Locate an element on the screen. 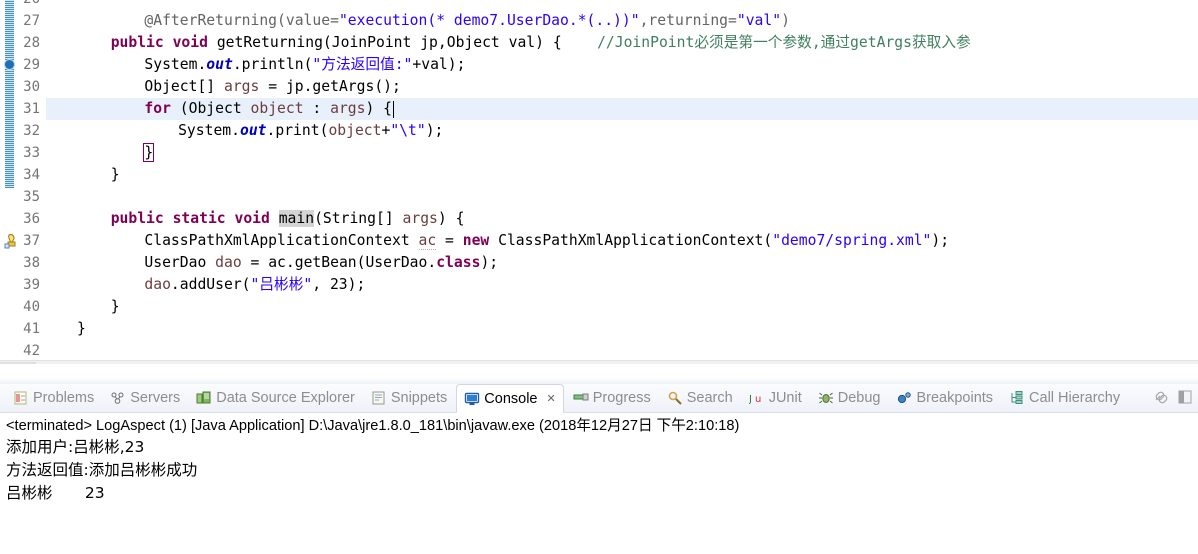 The width and height of the screenshot is (1198, 554). line-number: 40 is located at coordinates (31, 307).